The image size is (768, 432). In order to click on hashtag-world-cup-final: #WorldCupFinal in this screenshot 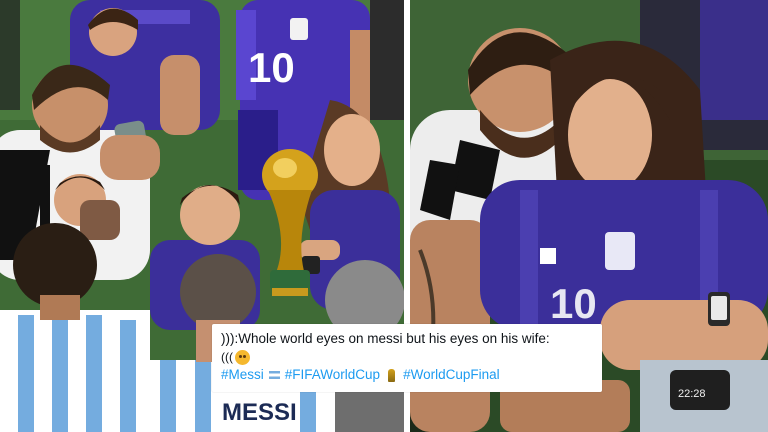, I will do `click(451, 375)`.